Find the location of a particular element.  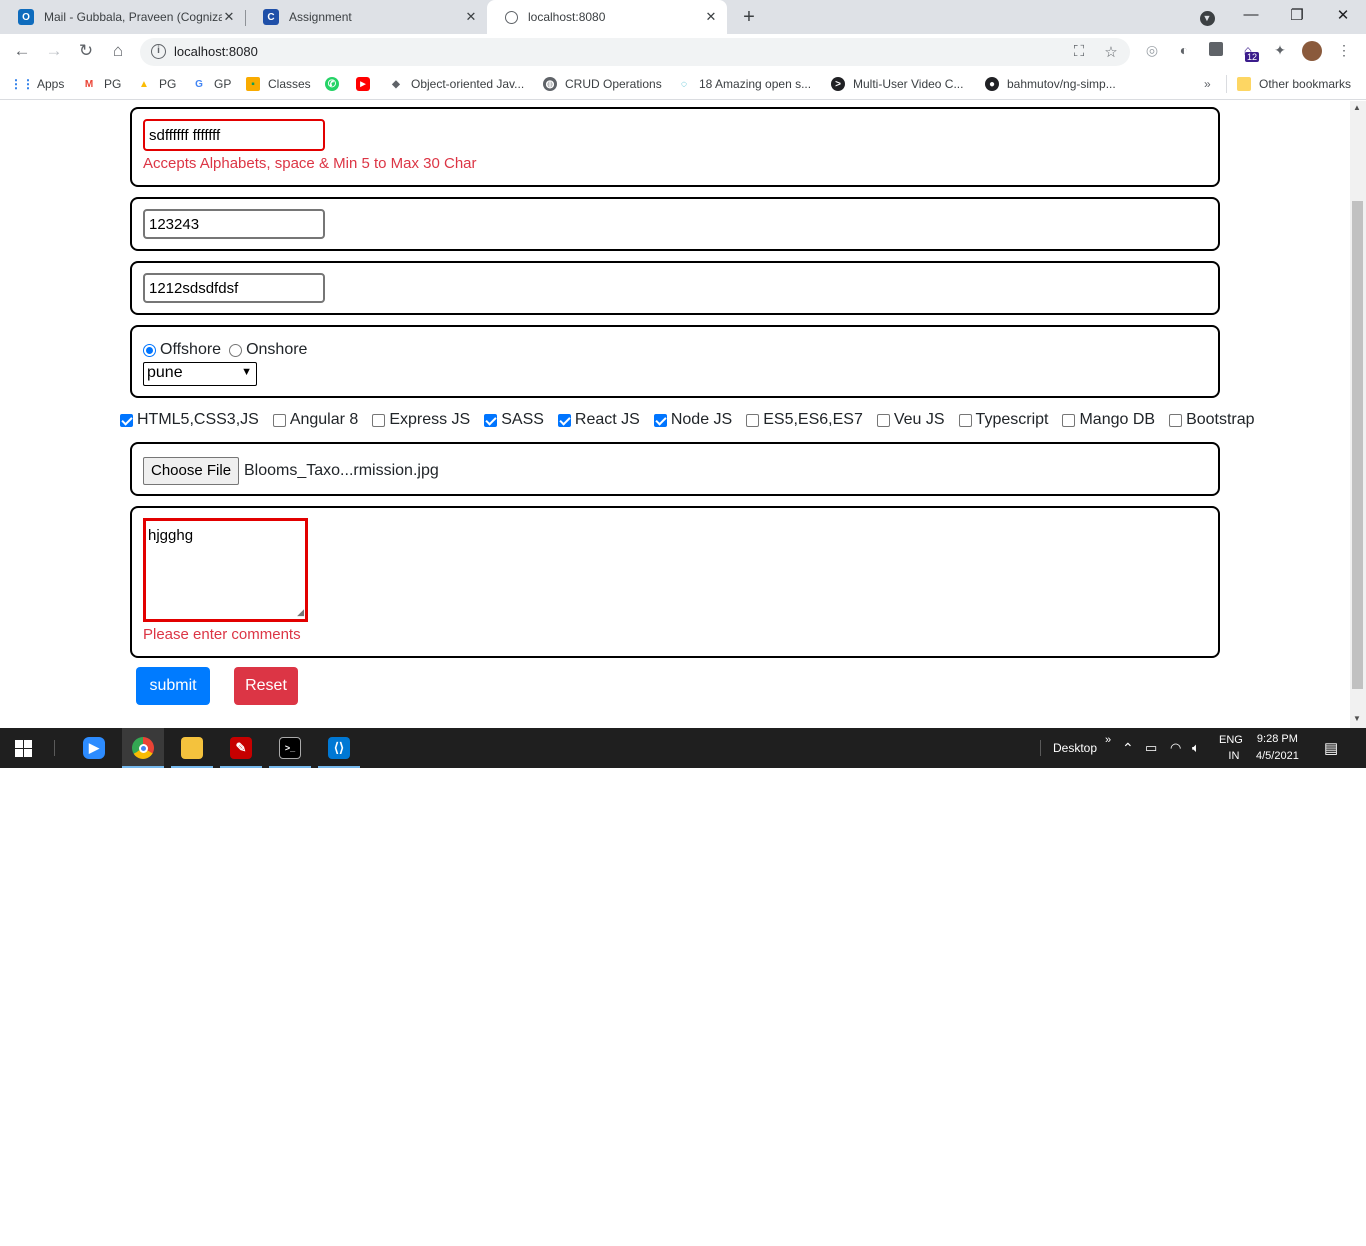

onshore-label: Onshore is located at coordinates (277, 349).